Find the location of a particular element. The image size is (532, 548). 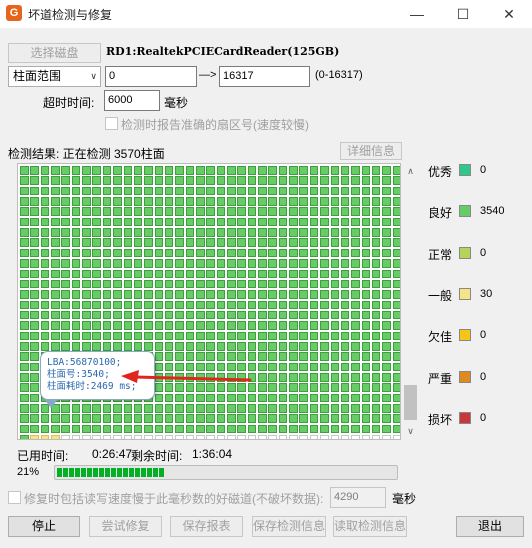

maximize-icon: ☐ is located at coordinates (463, 14).